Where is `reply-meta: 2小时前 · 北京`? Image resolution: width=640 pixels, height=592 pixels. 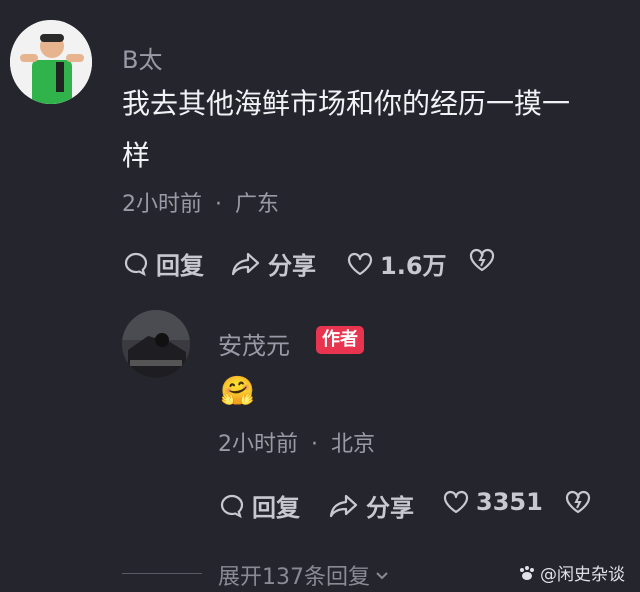
reply-meta: 2小时前 · 北京 is located at coordinates (296, 442).